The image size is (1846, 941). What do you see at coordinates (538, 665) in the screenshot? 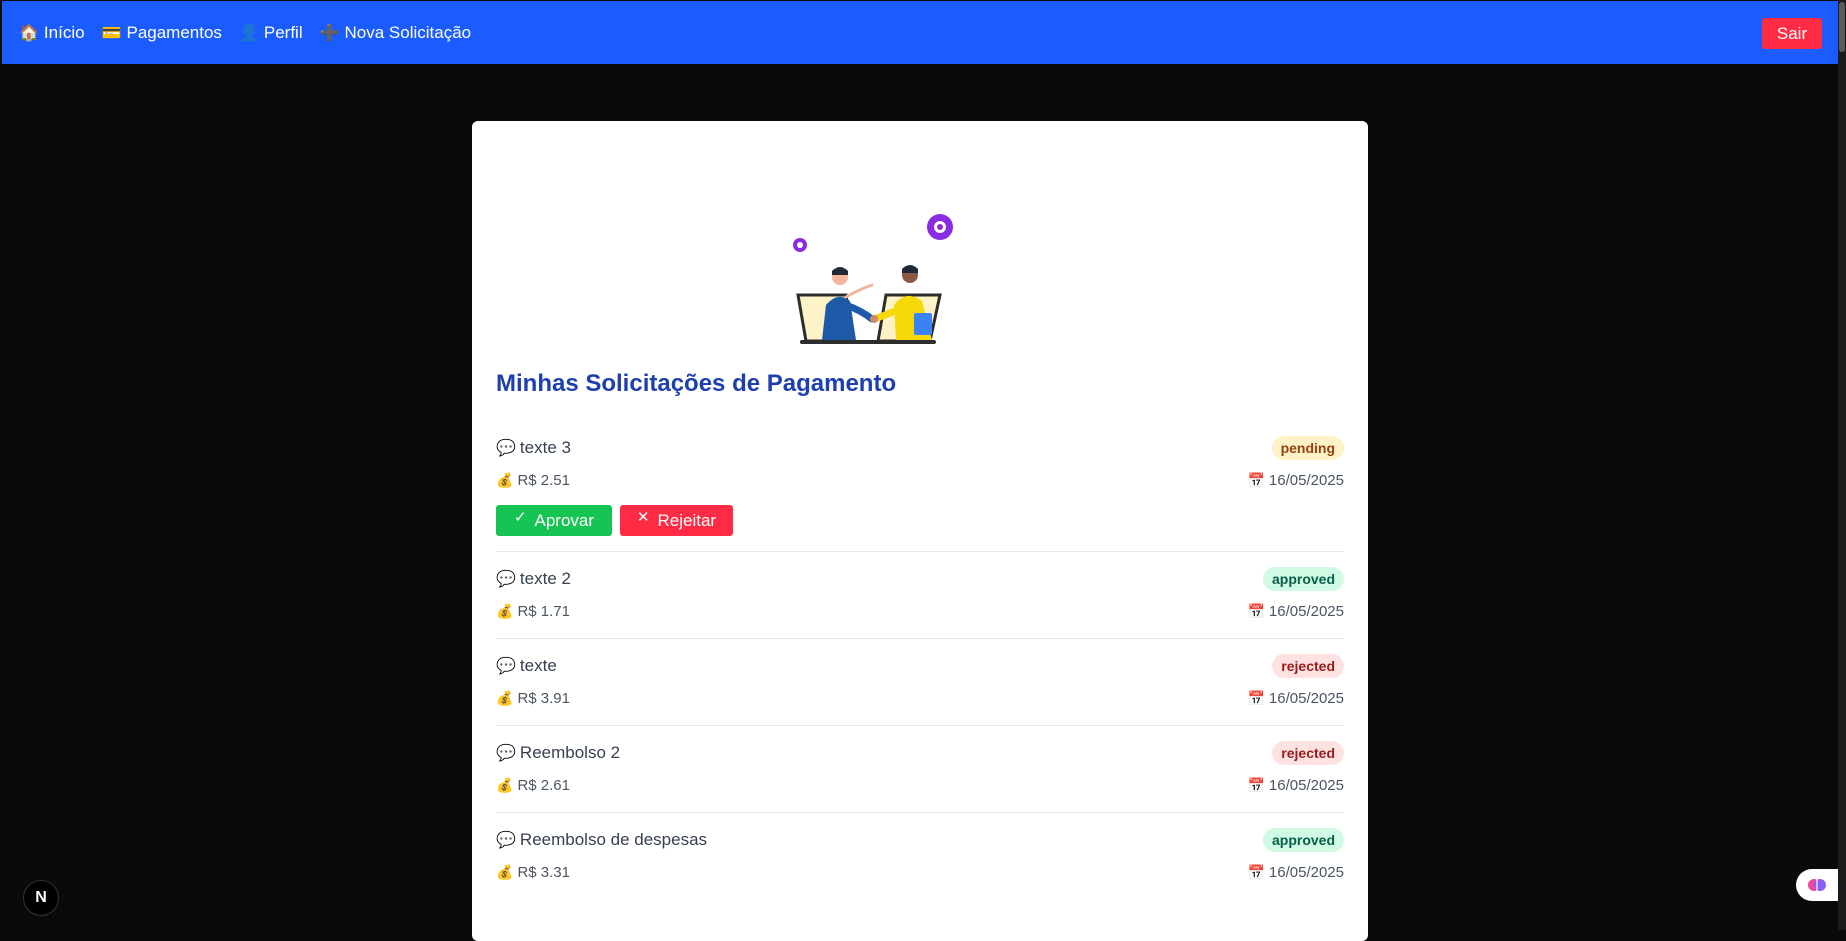
I see `request-title: texte` at bounding box center [538, 665].